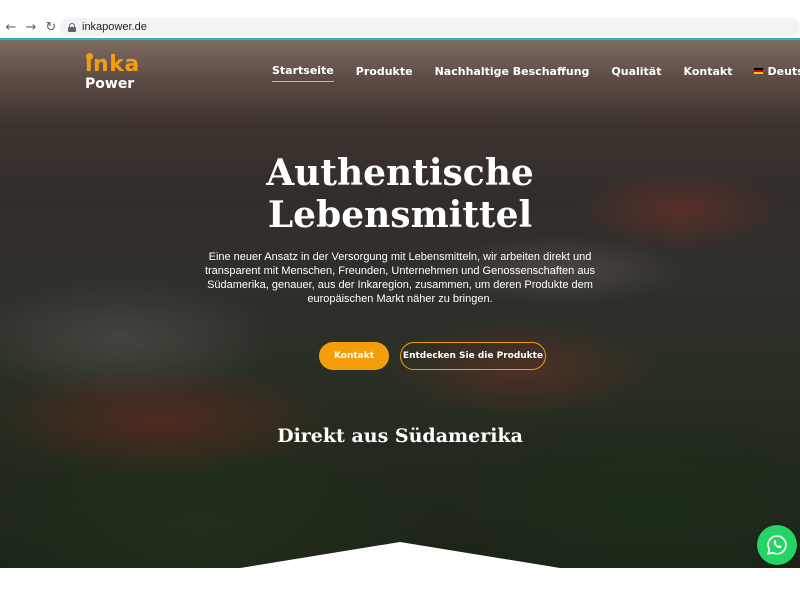  What do you see at coordinates (783, 71) in the screenshot?
I see `language-label: Deutsch` at bounding box center [783, 71].